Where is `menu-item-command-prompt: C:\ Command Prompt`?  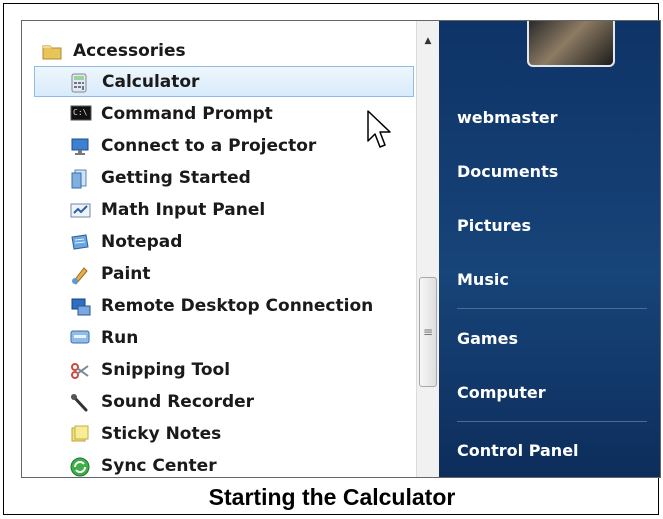 menu-item-command-prompt: C:\ Command Prompt is located at coordinates (219, 113).